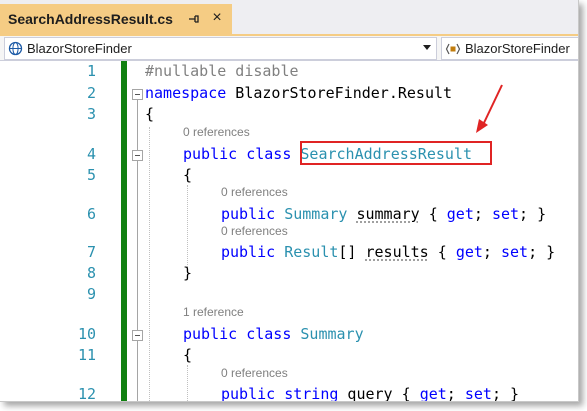 The width and height of the screenshot is (587, 411). What do you see at coordinates (220, 48) in the screenshot?
I see `project-dropdown: BlazorStoreFinder` at bounding box center [220, 48].